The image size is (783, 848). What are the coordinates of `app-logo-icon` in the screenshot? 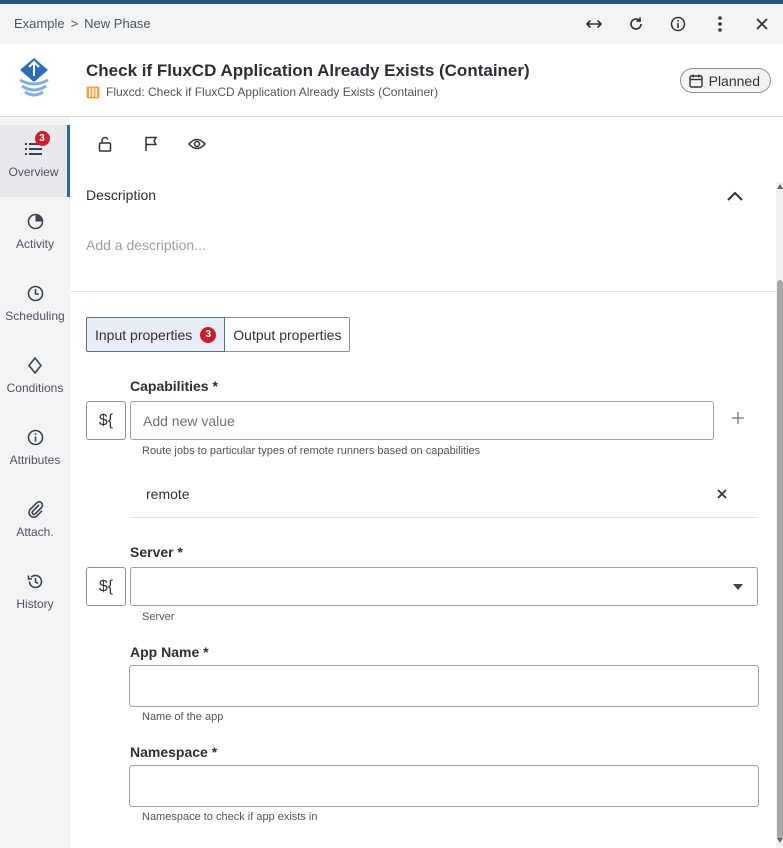 It's located at (34, 77).